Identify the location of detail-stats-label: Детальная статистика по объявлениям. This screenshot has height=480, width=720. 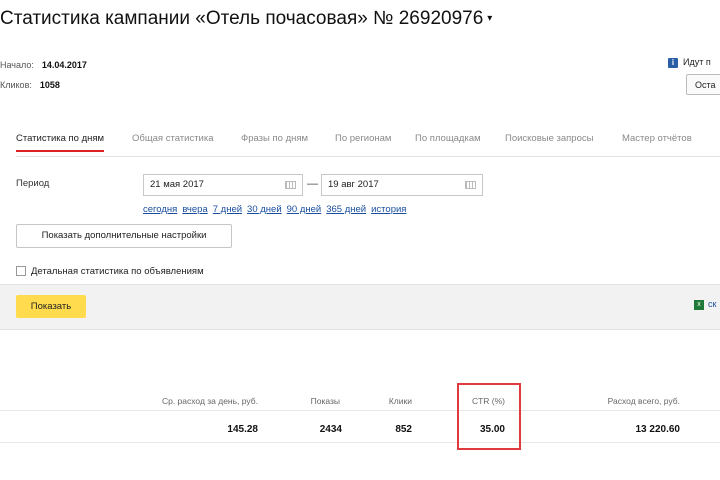
(117, 271).